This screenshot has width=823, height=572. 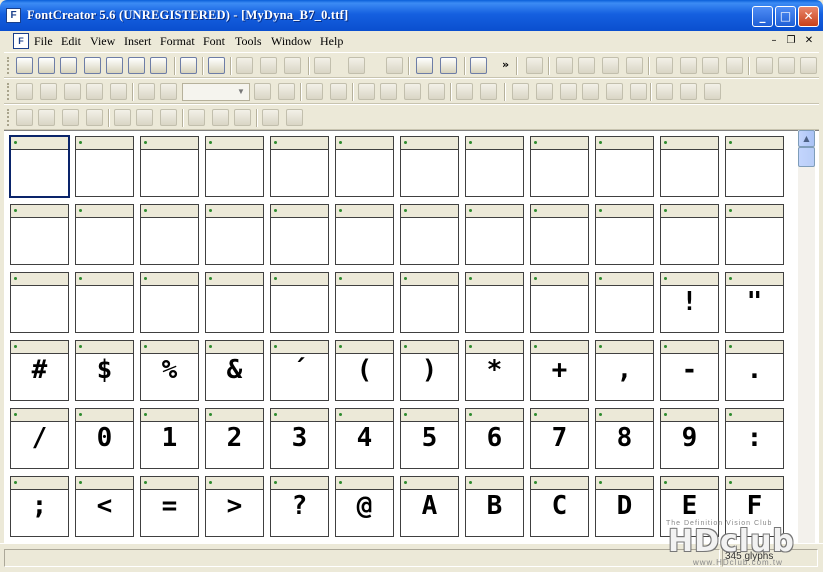 What do you see at coordinates (94, 91) in the screenshot?
I see `measure-icon` at bounding box center [94, 91].